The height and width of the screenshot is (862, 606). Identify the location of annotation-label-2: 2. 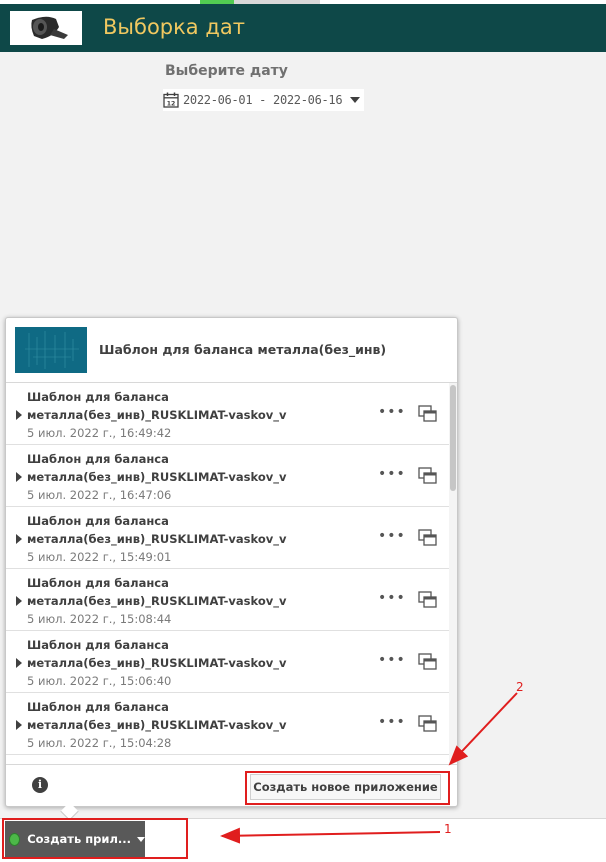
(520, 687).